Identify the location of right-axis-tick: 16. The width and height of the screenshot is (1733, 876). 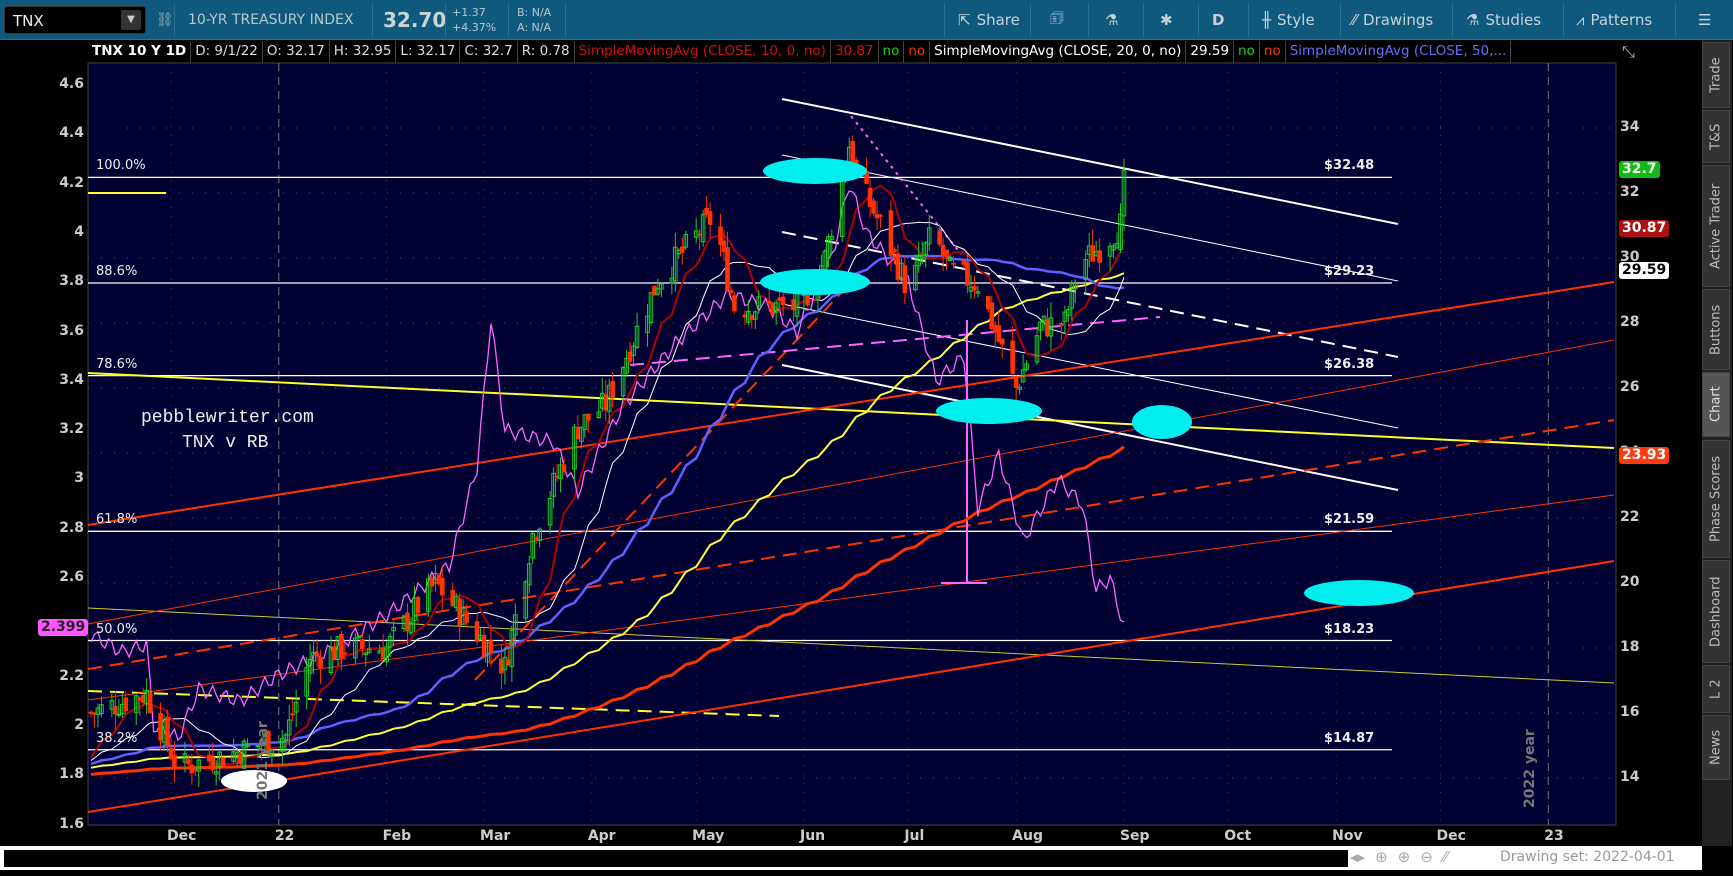
(1630, 712).